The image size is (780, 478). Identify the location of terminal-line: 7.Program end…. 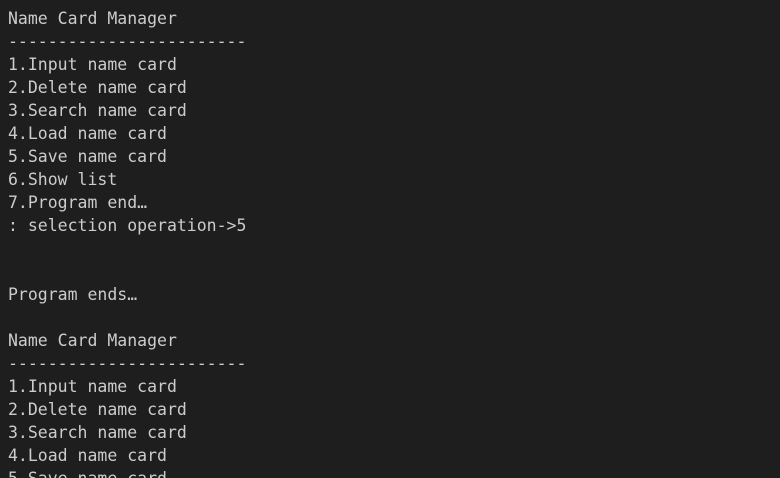
(78, 202).